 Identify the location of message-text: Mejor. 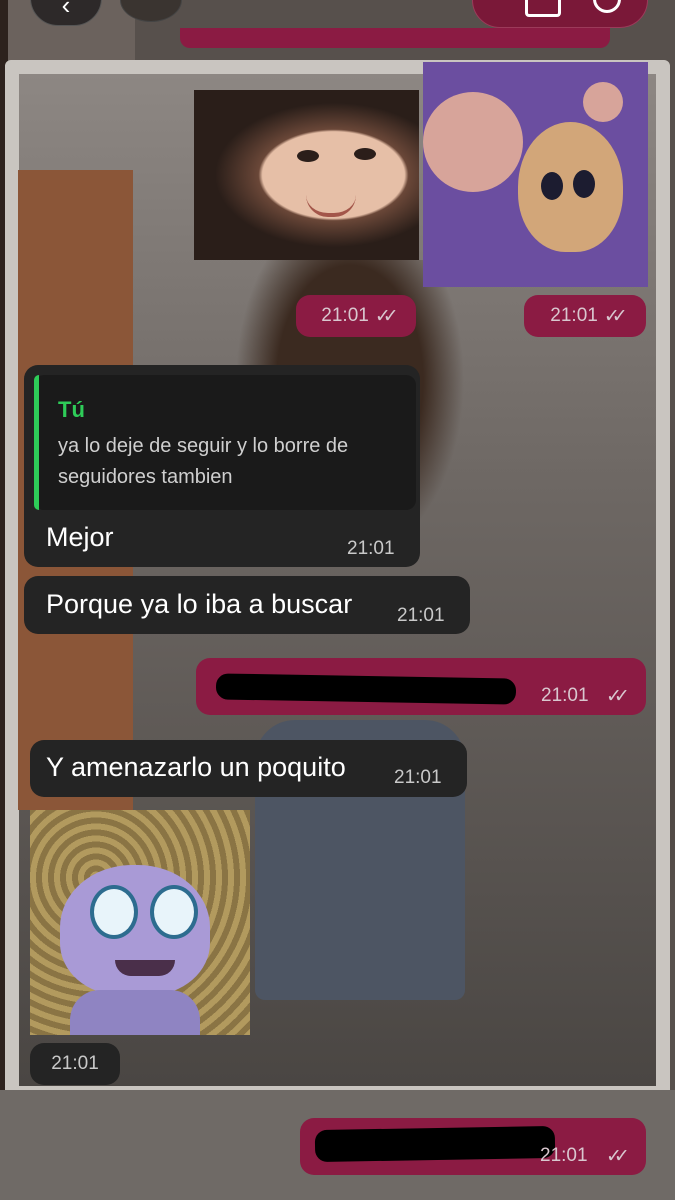
(80, 537).